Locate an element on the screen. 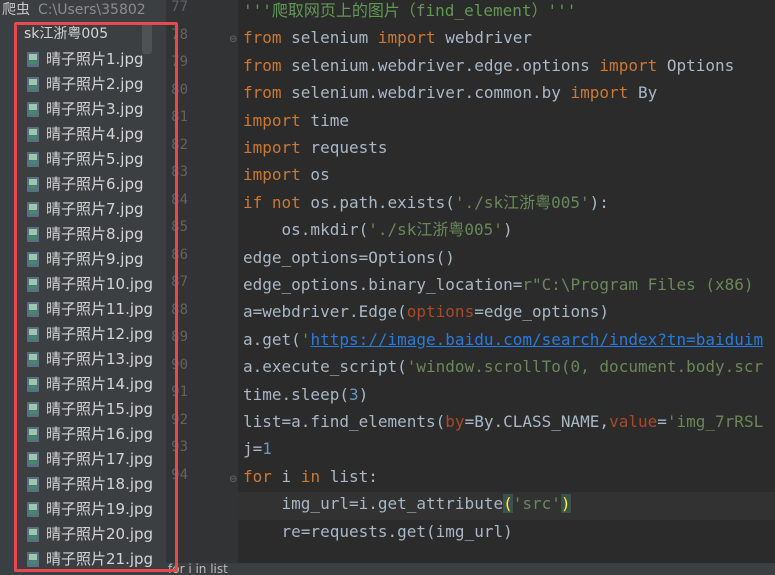 This screenshot has height=575, width=775. tree-scrollbar is located at coordinates (147, 38).